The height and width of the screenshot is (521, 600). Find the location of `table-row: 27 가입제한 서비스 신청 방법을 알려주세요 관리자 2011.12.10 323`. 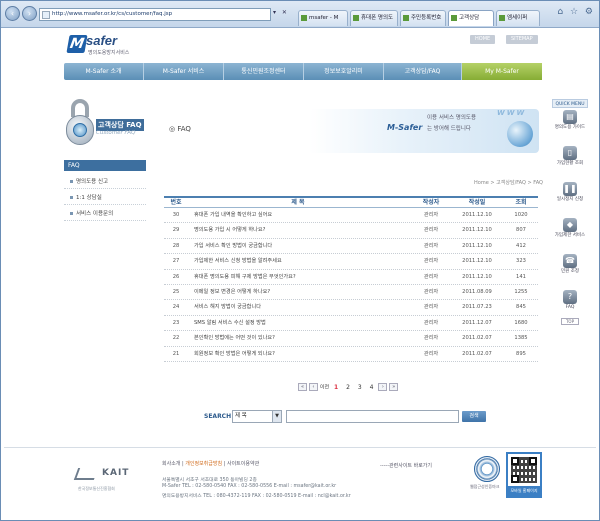

table-row: 27 가입제한 서비스 신청 방법을 알려주세요 관리자 2011.12.10 323 is located at coordinates (351, 262).